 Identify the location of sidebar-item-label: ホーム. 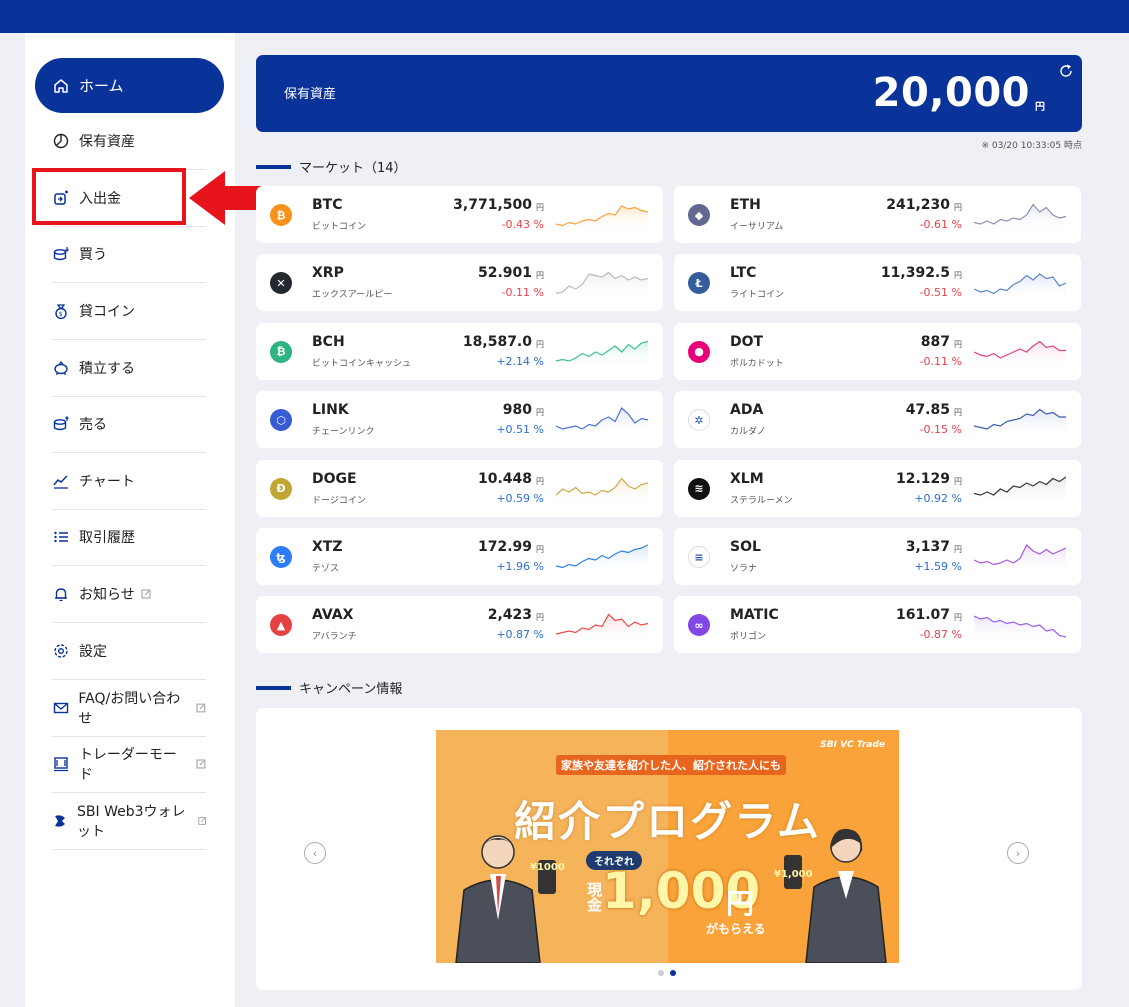
(101, 86).